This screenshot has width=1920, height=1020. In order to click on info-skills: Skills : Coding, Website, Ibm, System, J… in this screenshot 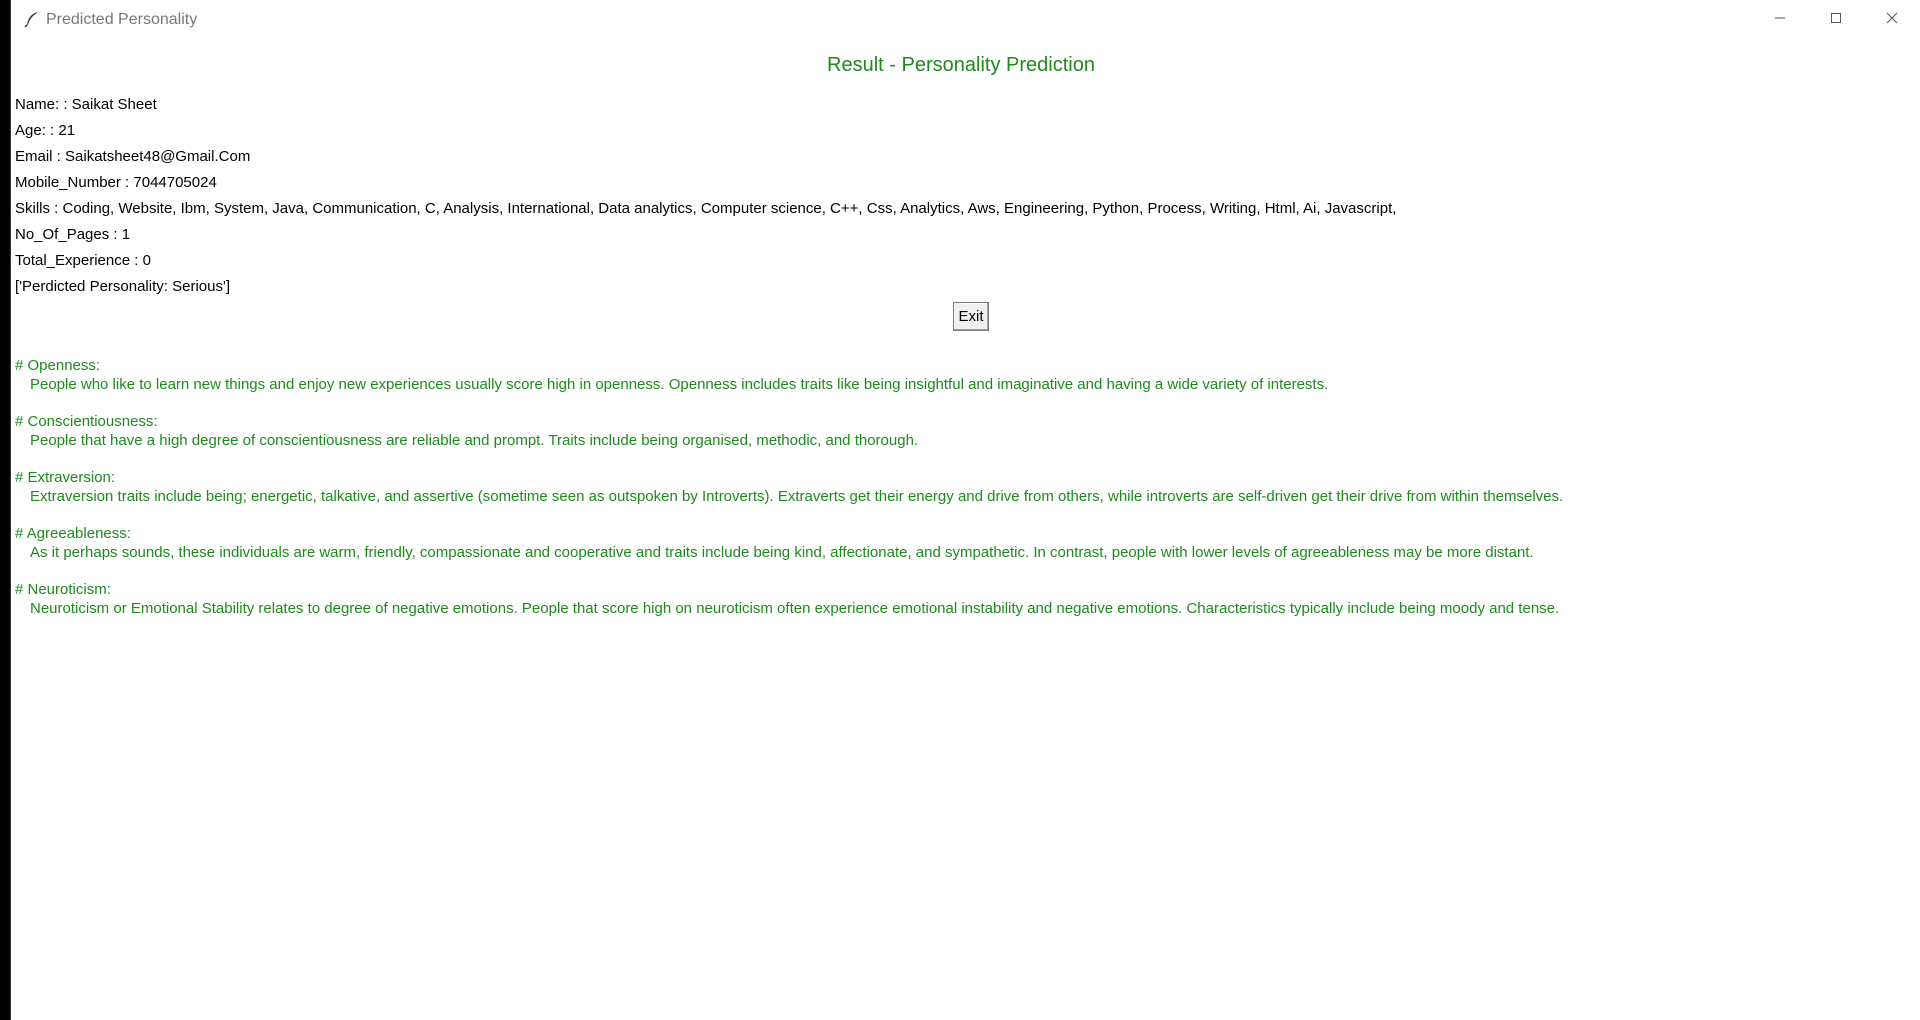, I will do `click(706, 208)`.